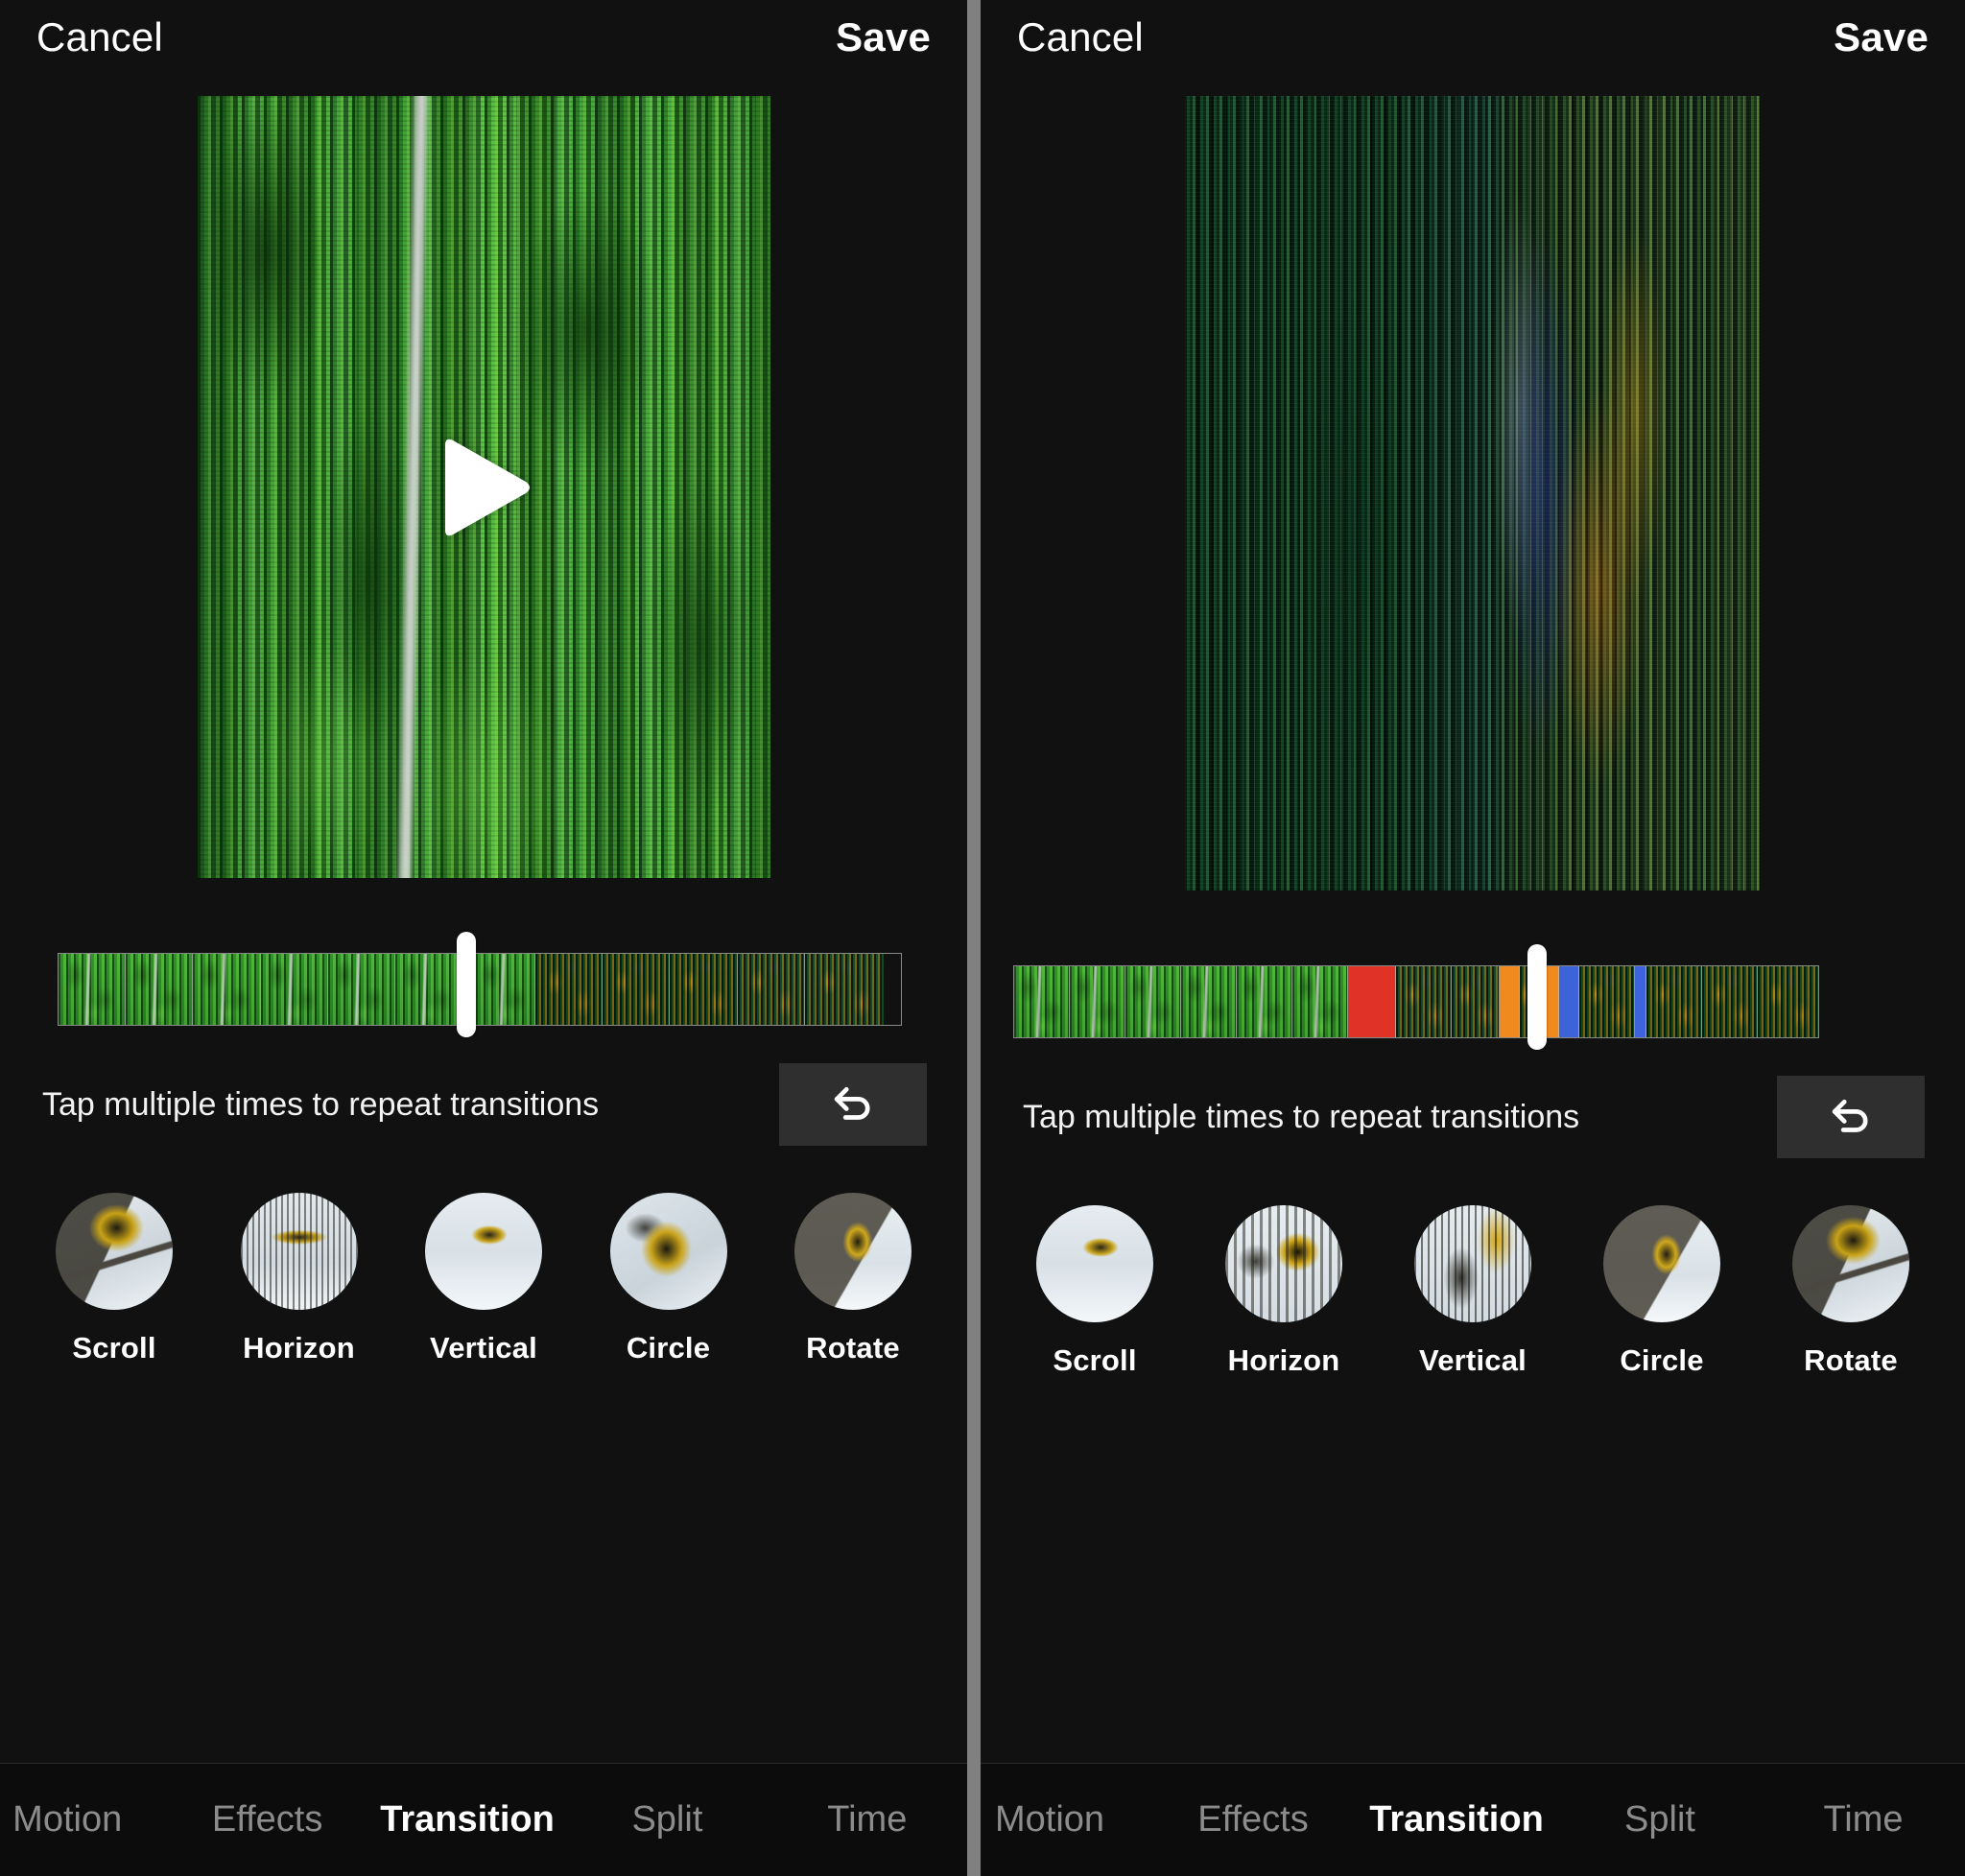  What do you see at coordinates (974, 938) in the screenshot?
I see `panel-divider` at bounding box center [974, 938].